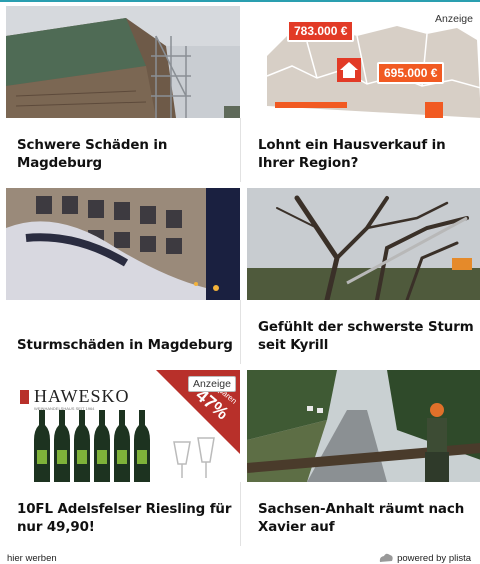  Describe the element at coordinates (366, 155) in the screenshot. I see `card-title: Lohnt ein Hausverkauf in Ihrer Region?` at that location.